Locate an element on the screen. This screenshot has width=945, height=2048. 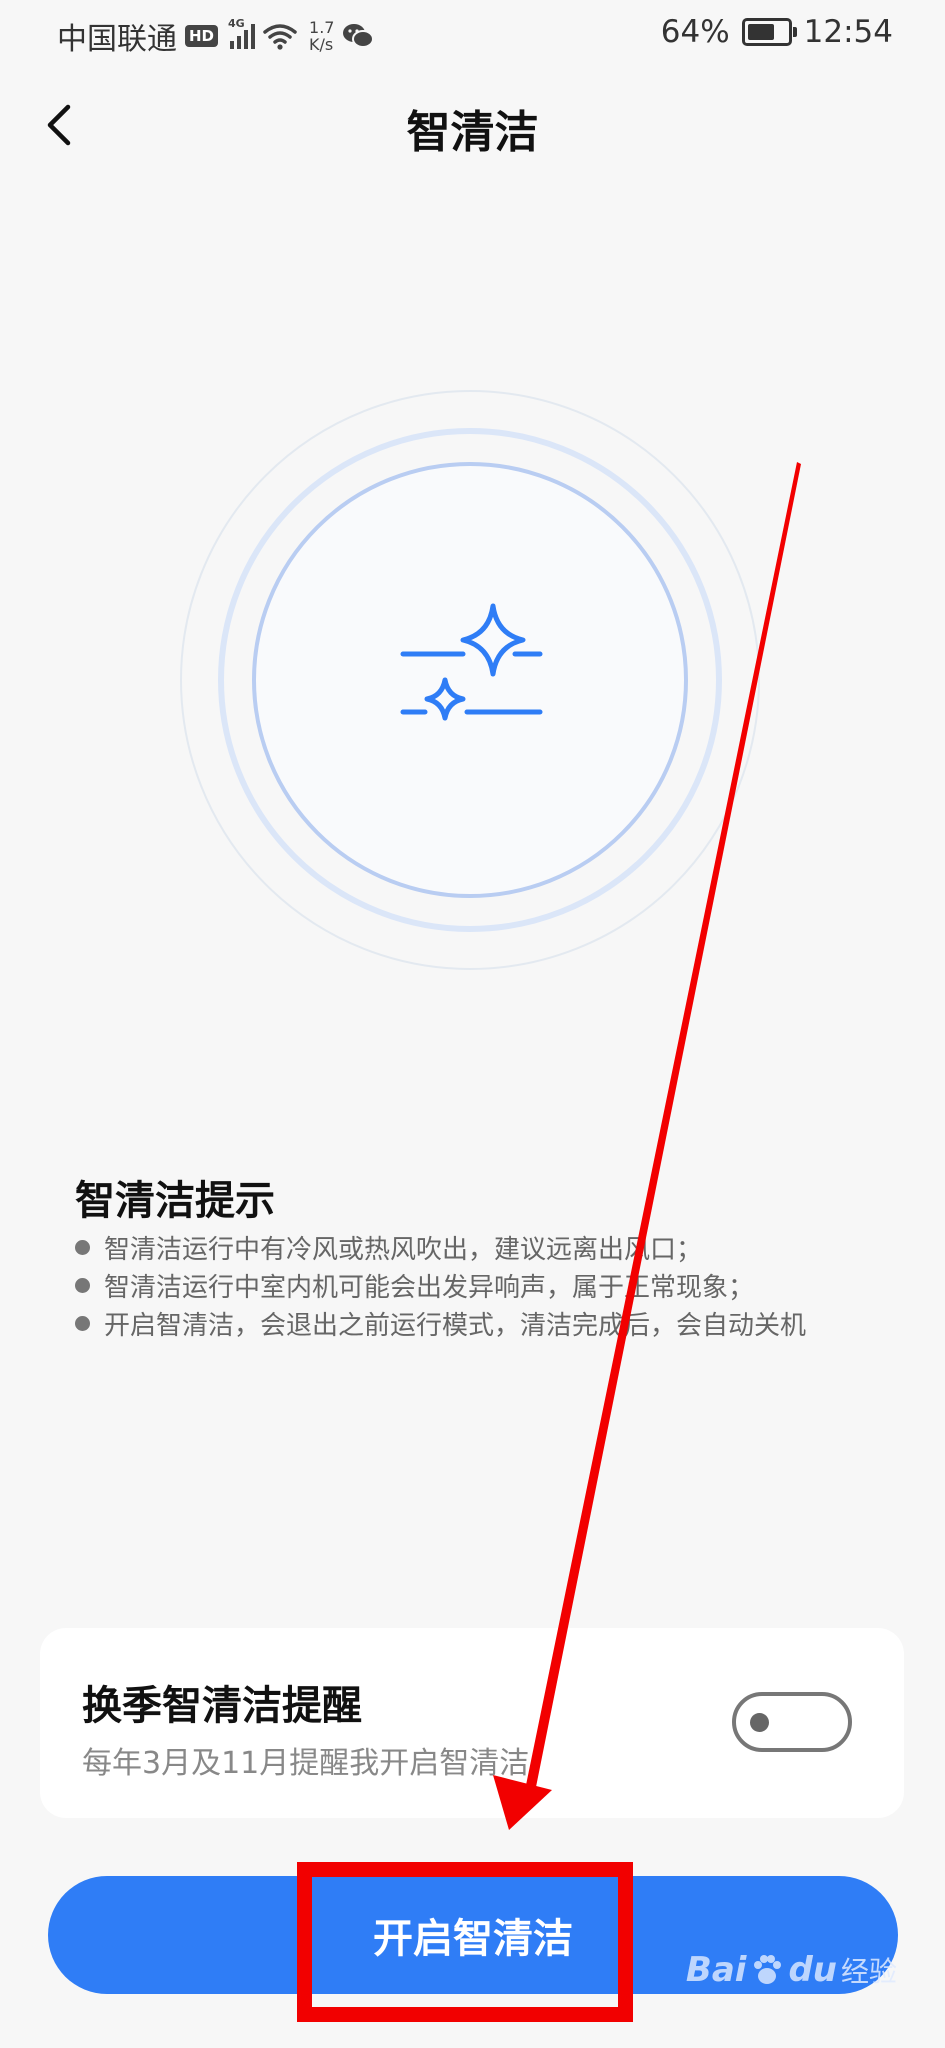
watermark-brand: Bai is located at coordinates (716, 1970).